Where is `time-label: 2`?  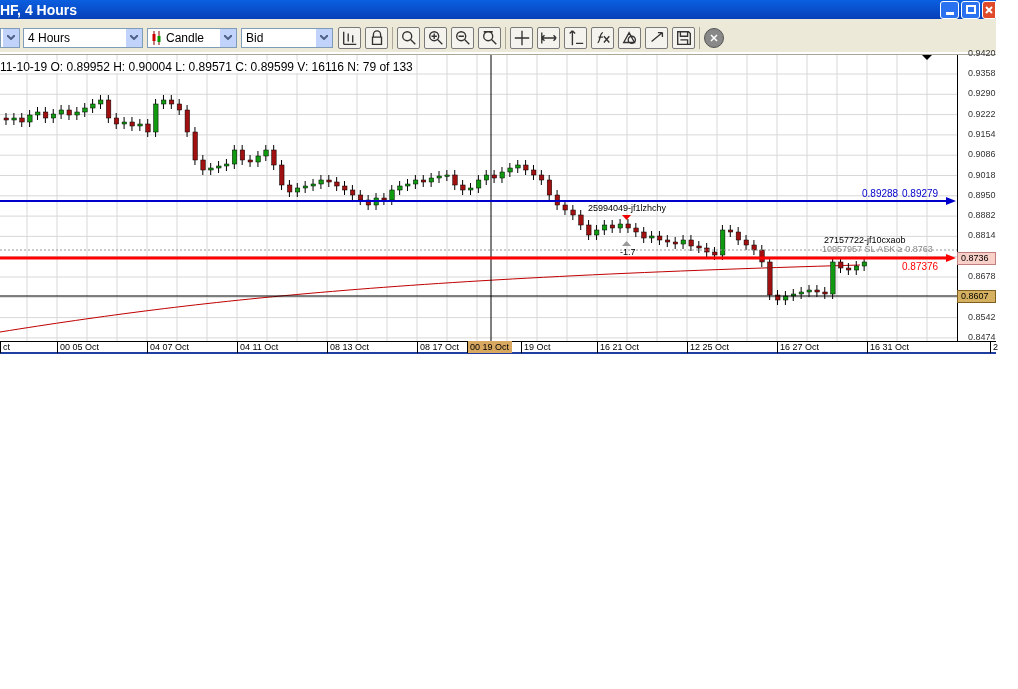
time-label: 2 is located at coordinates (994, 347).